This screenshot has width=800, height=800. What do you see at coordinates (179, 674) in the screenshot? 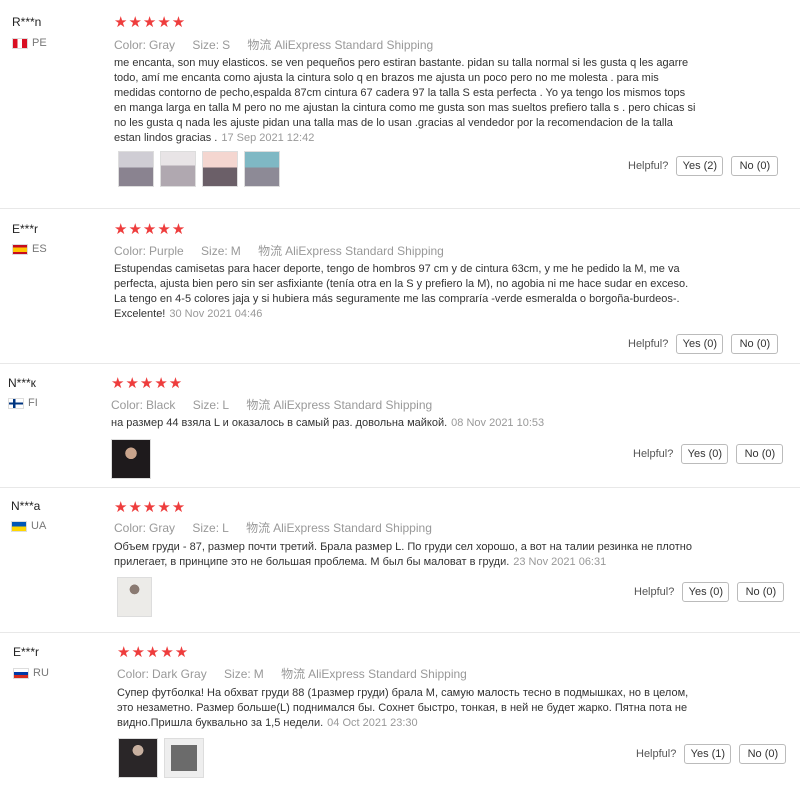
I see `color-value: Dark Gray` at bounding box center [179, 674].